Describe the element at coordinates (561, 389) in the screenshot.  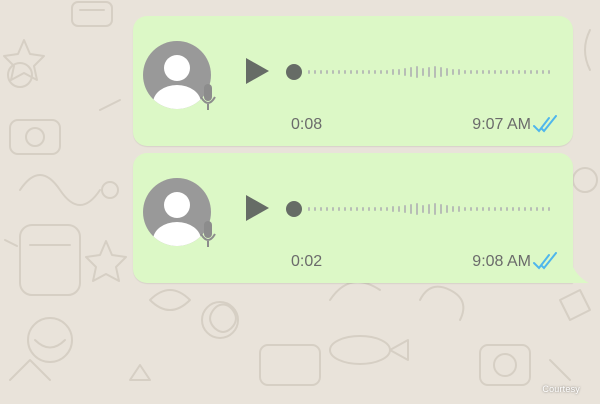
I see `watermark-courtesy: Courtesy` at that location.